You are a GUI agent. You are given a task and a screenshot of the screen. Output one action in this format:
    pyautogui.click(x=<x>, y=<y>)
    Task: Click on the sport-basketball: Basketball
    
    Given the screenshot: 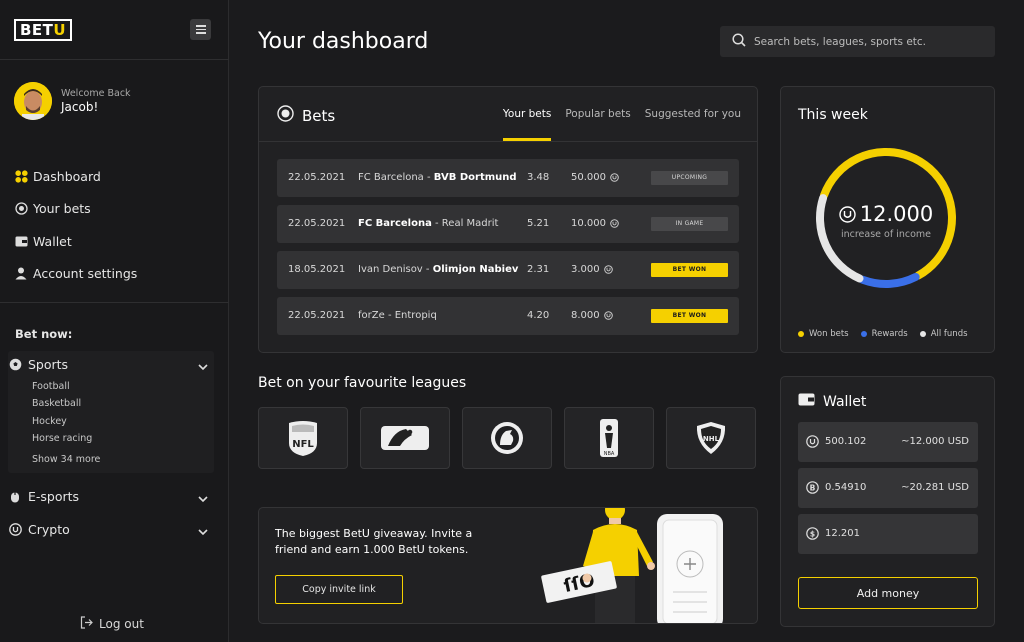 What is the action you would take?
    pyautogui.click(x=66, y=405)
    